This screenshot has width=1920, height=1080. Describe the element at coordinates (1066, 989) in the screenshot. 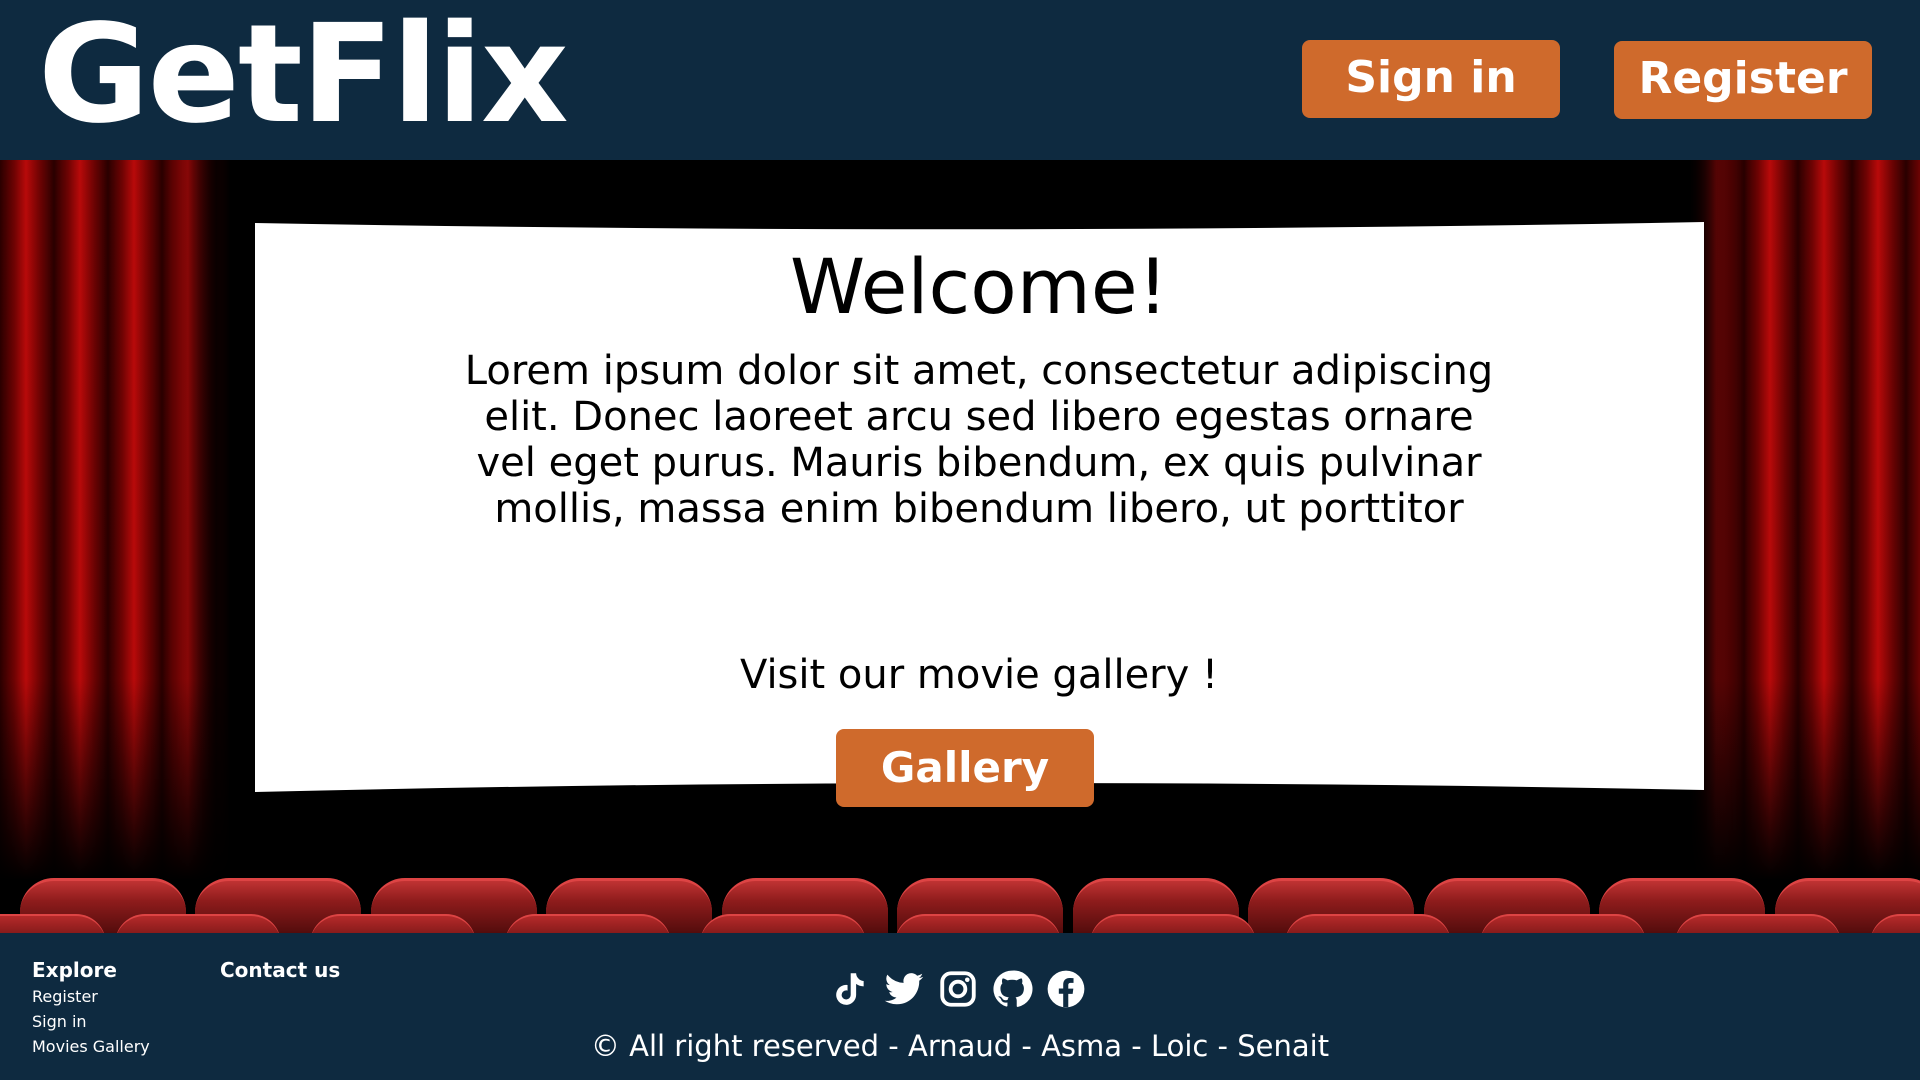

I see `facebook-icon` at that location.